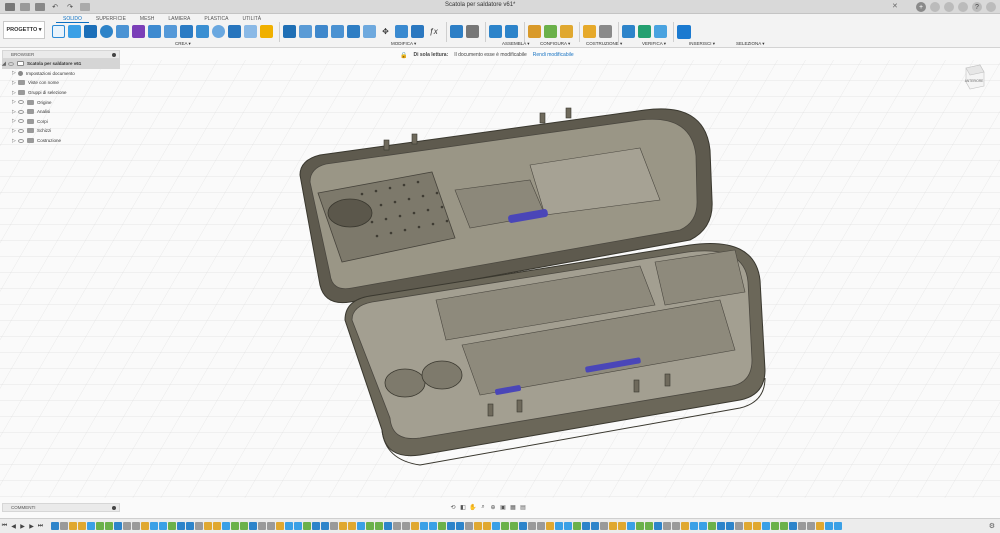 The height and width of the screenshot is (533, 1000). What do you see at coordinates (85, 6) in the screenshot?
I see `home-icon` at bounding box center [85, 6].